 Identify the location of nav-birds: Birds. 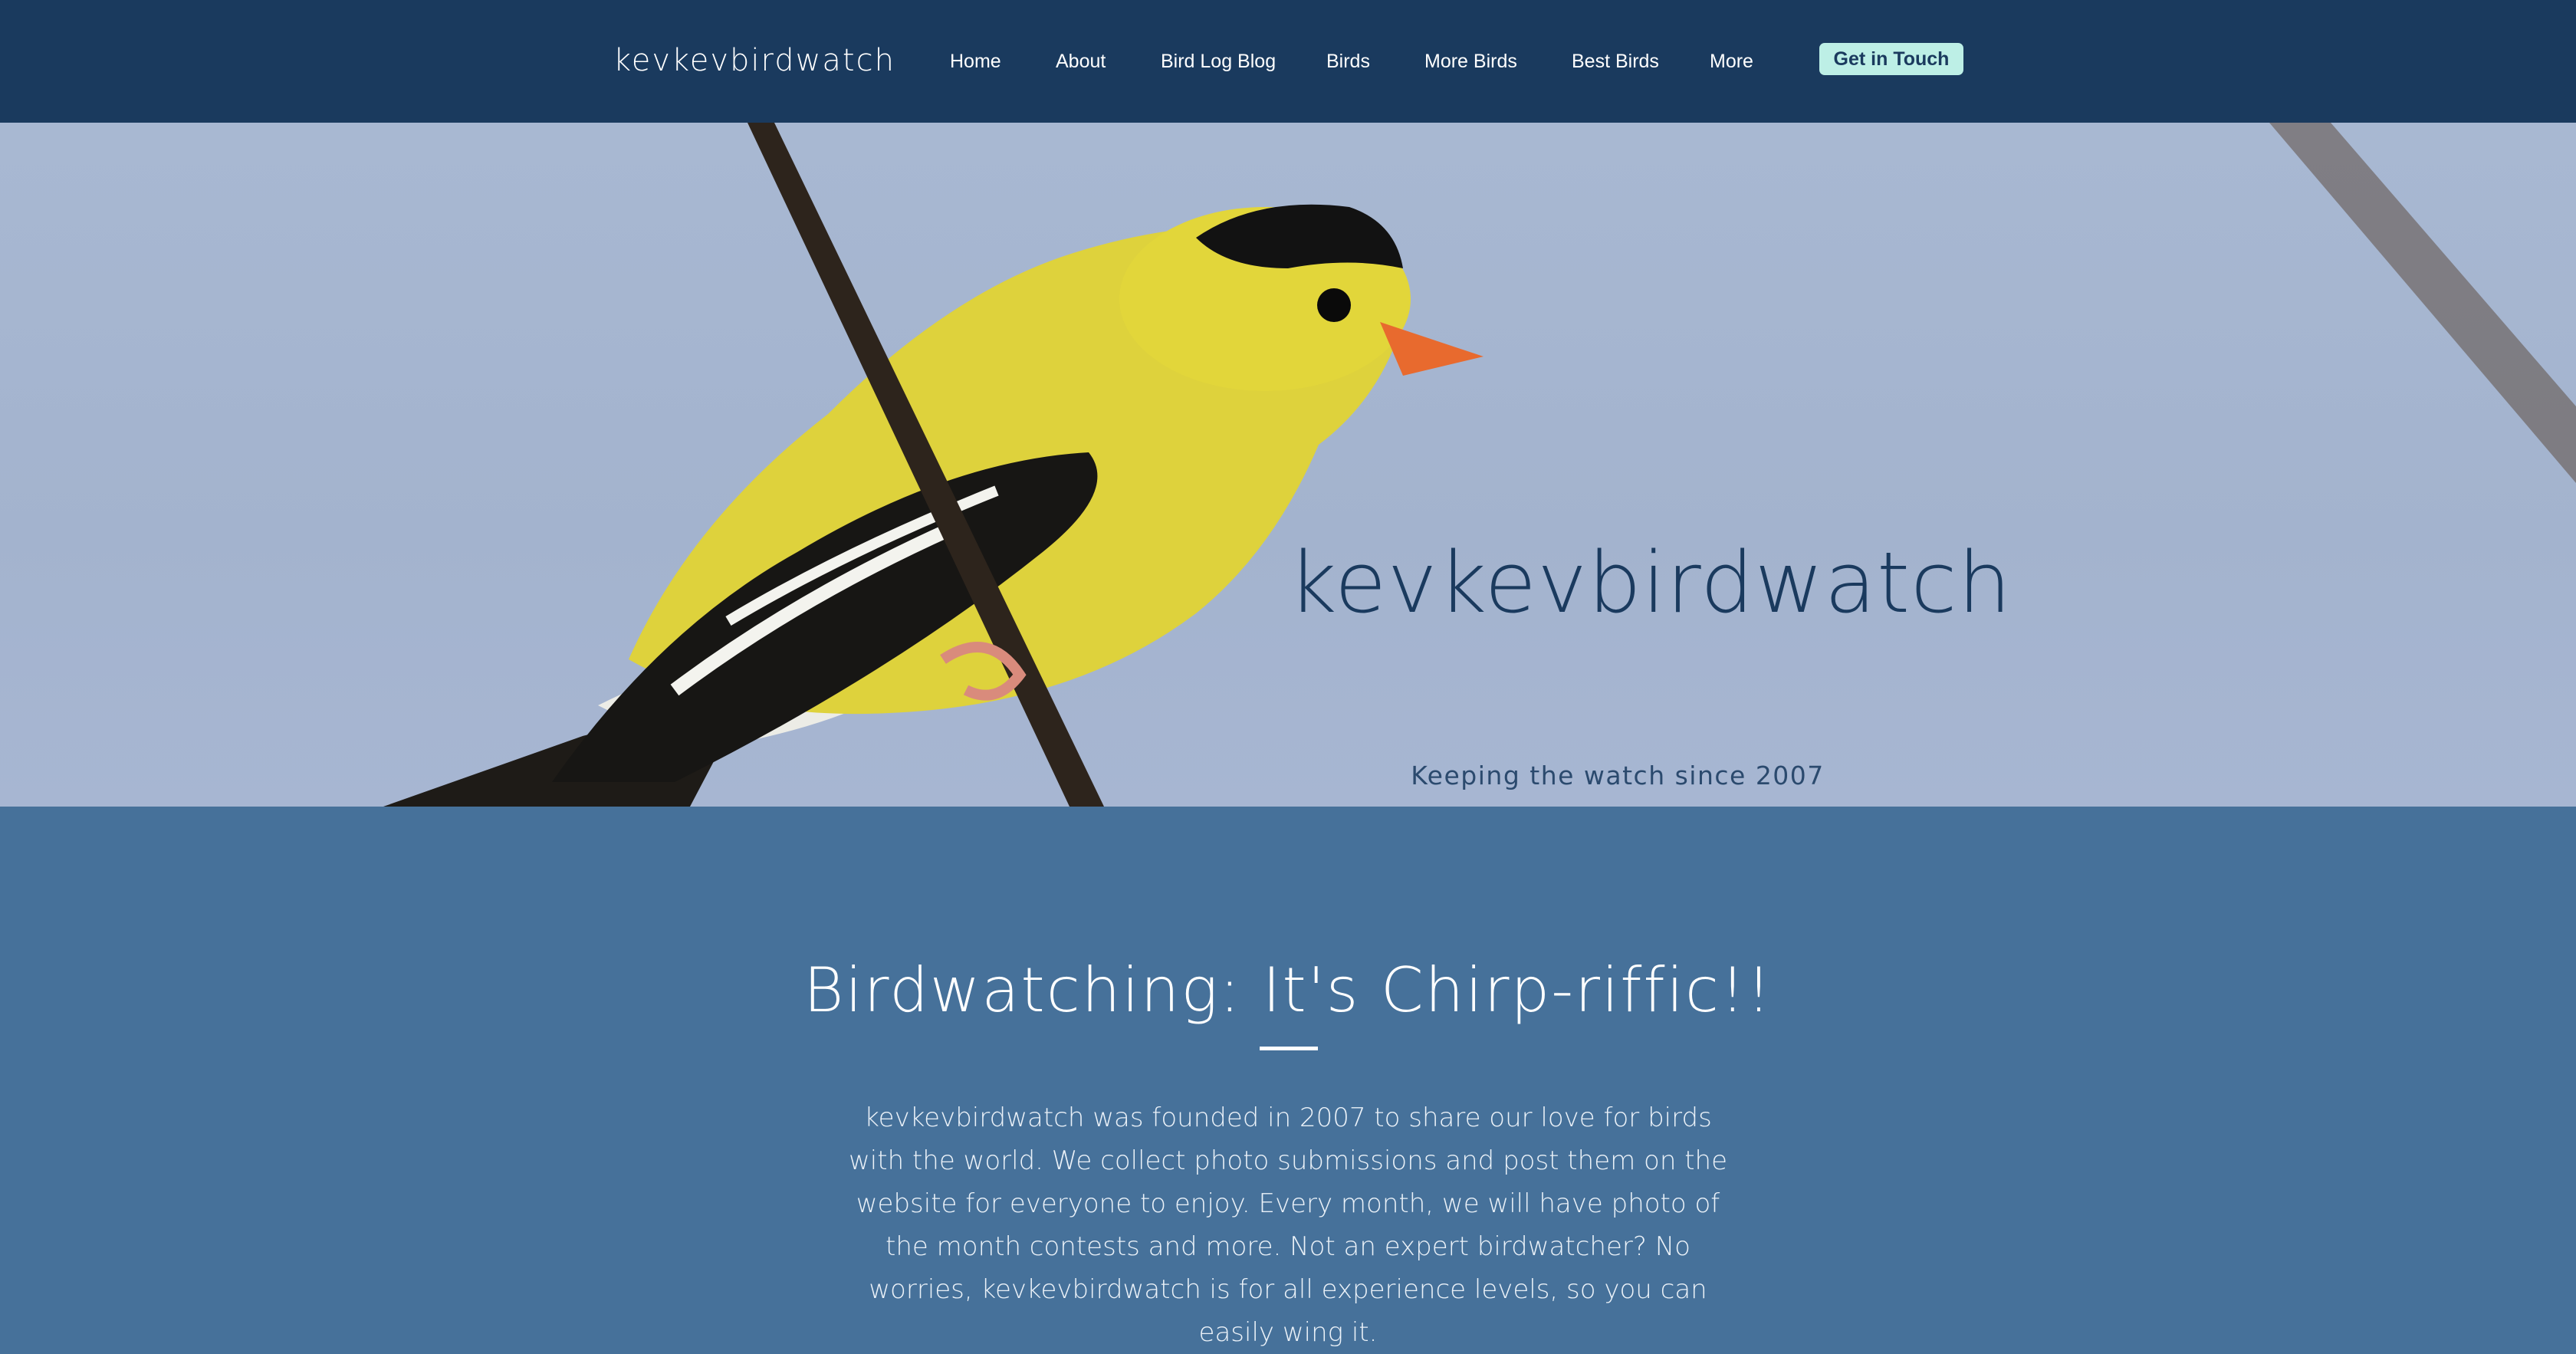
(1348, 62).